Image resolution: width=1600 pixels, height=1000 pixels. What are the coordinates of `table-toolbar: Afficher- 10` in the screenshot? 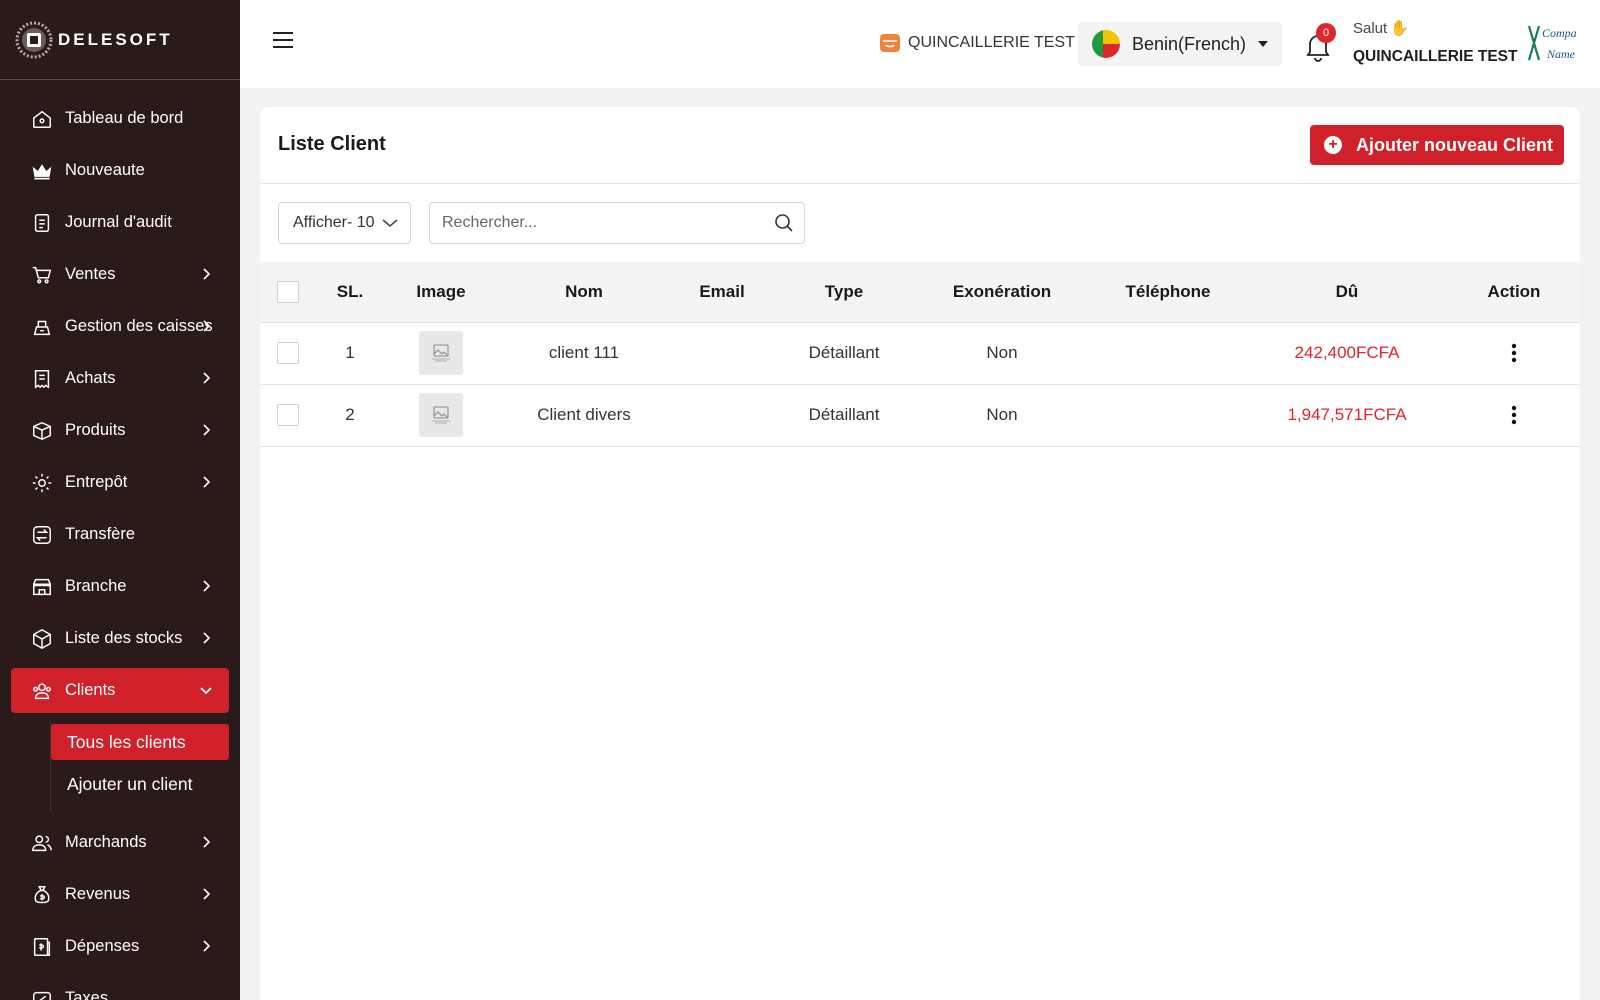 It's located at (920, 223).